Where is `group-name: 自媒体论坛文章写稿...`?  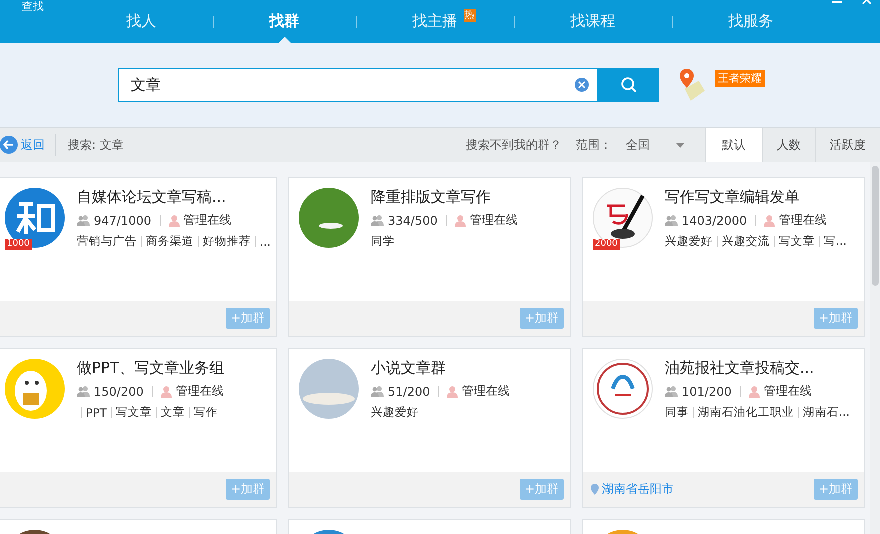
group-name: 自媒体论坛文章写稿... is located at coordinates (172, 197).